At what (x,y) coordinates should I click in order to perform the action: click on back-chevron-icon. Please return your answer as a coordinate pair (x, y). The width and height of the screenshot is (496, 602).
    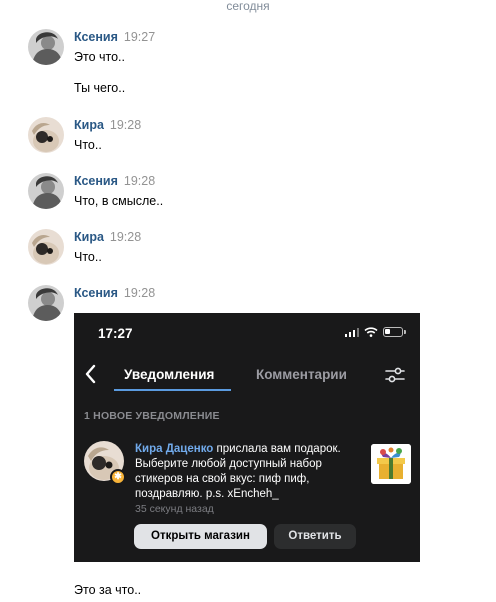
    Looking at the image, I should click on (91, 374).